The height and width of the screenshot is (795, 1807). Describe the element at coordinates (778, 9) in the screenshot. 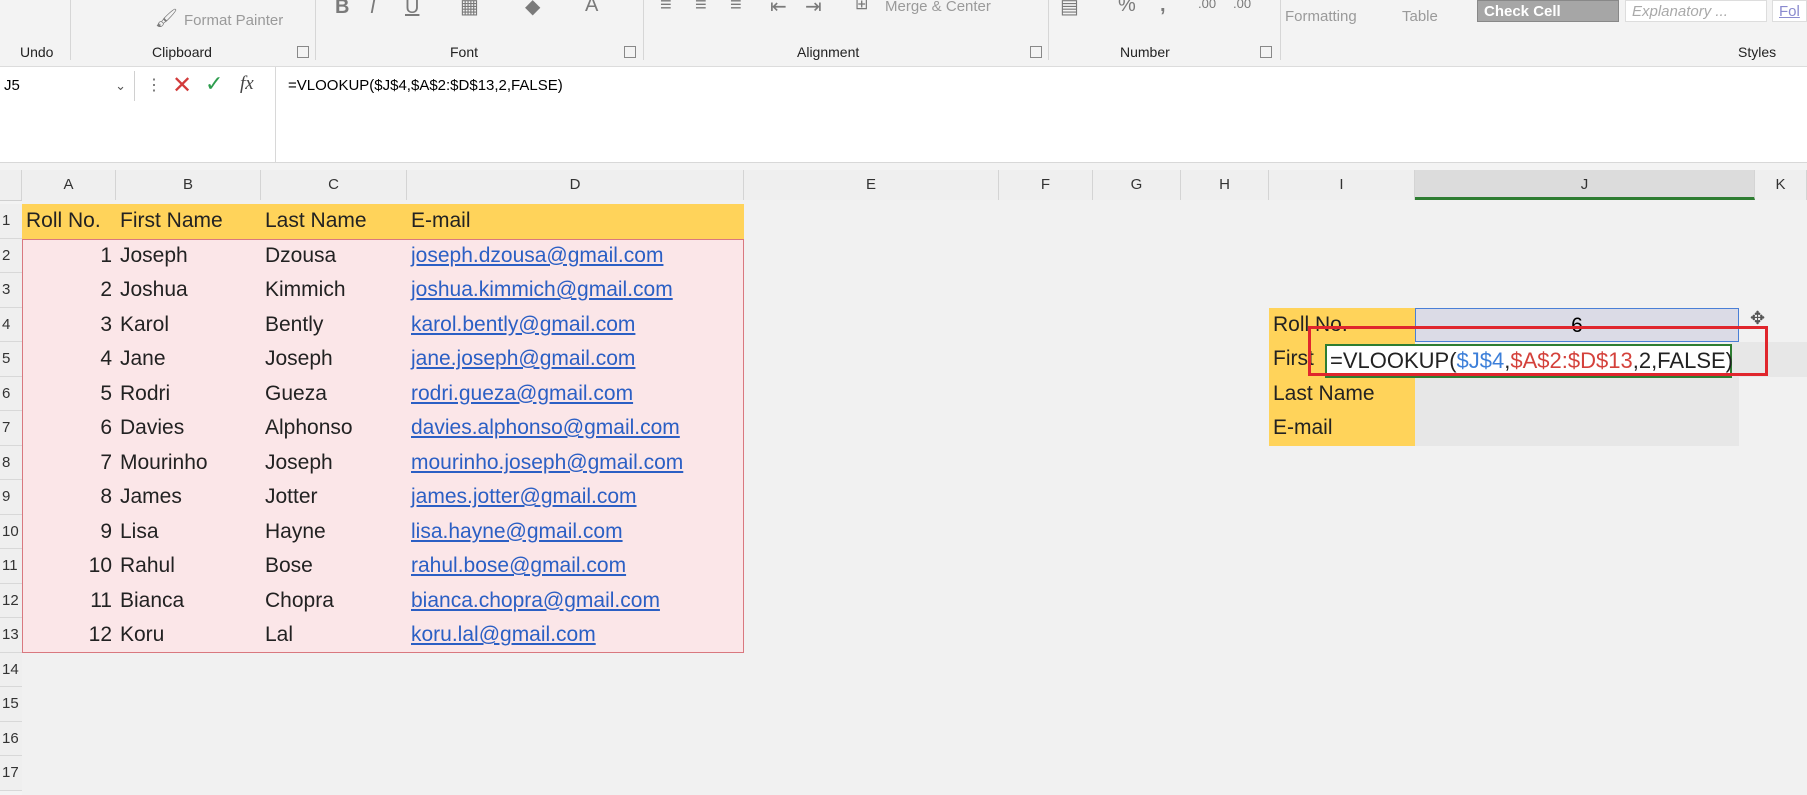

I see `decrease-indent-icon: ⇤` at that location.